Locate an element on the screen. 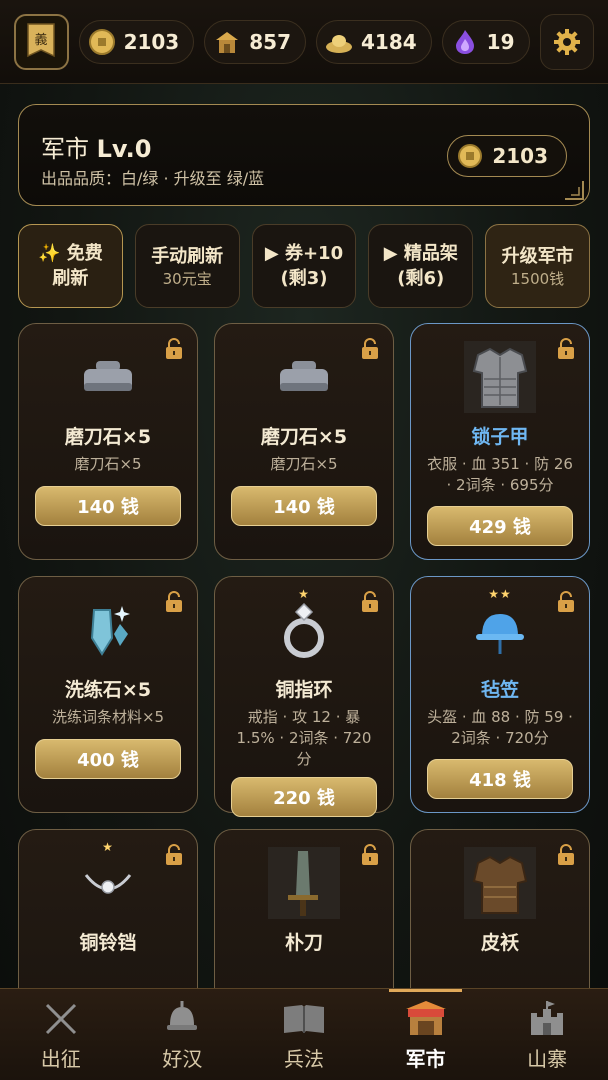 The image size is (608, 1080). book-icon is located at coordinates (304, 1019).